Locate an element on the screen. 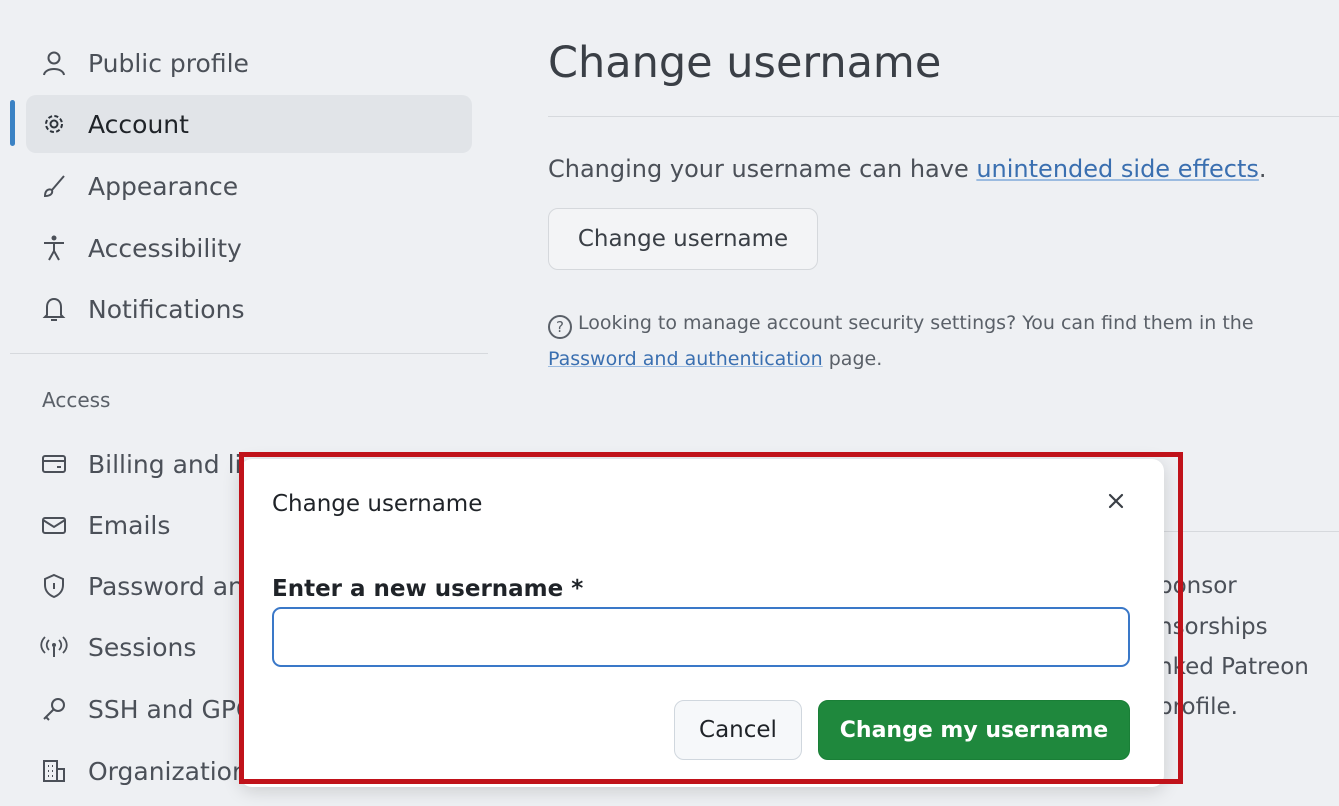 The image size is (1339, 806). sidebar-item-label: Public profile is located at coordinates (168, 63).